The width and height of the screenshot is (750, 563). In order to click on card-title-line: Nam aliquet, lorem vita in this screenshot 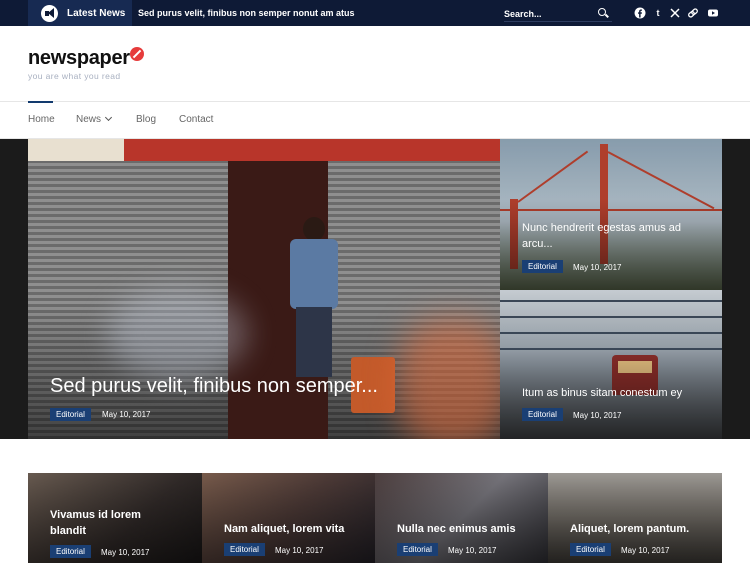, I will do `click(284, 529)`.